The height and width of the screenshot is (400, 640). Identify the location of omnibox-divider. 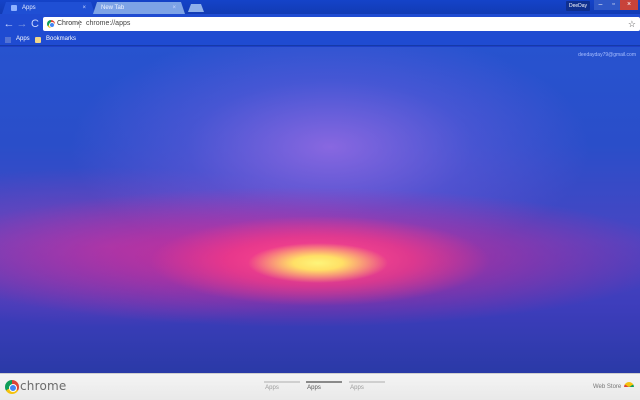
(79, 24).